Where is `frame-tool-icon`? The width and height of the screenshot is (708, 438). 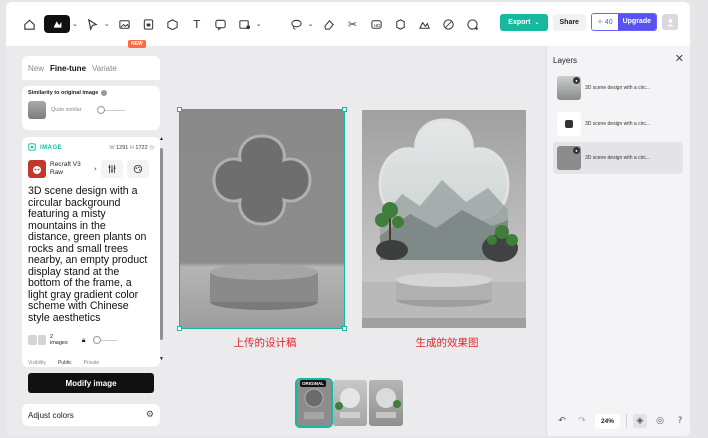 frame-tool-icon is located at coordinates (149, 24).